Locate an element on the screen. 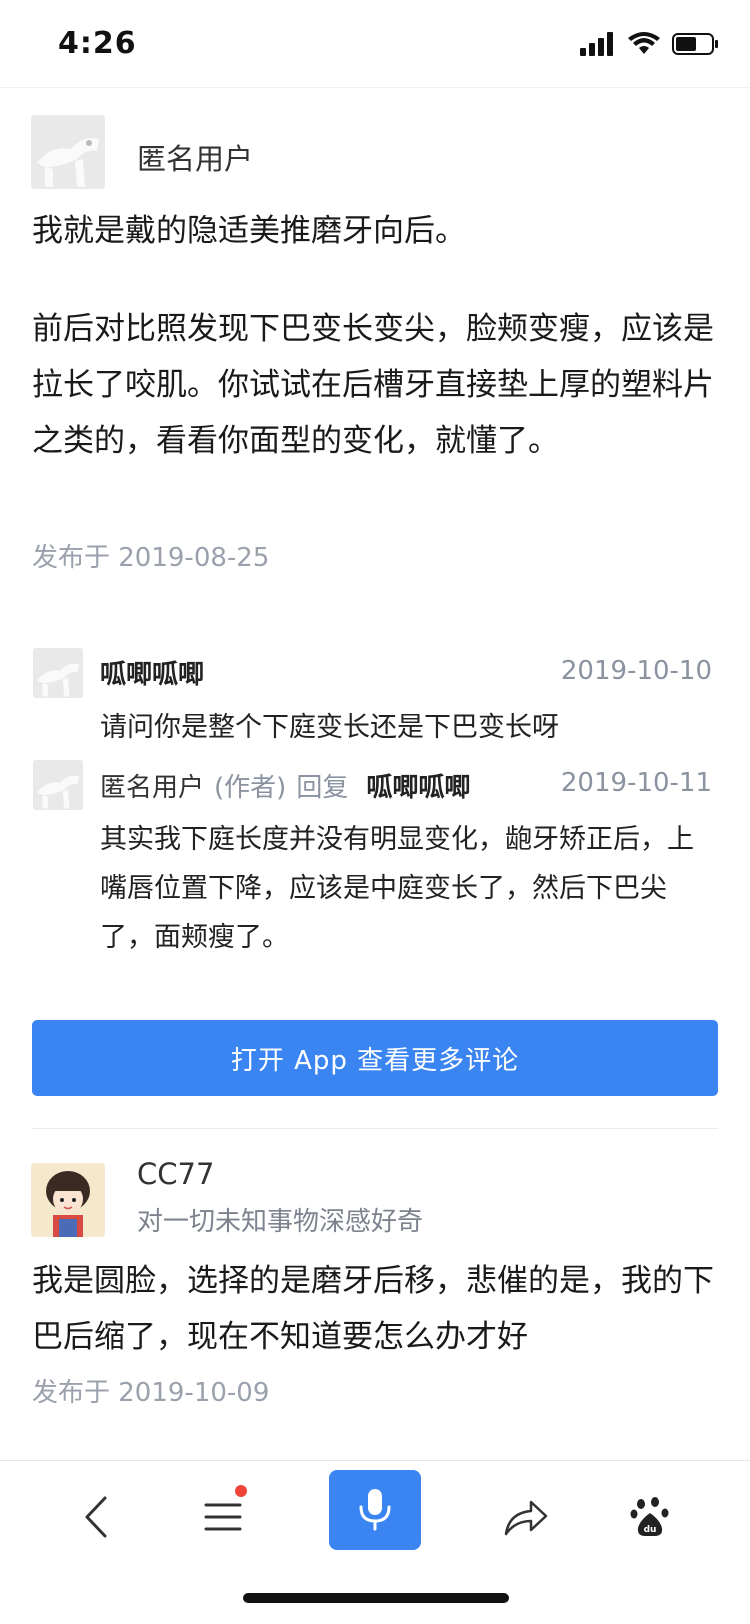  open-app-button: 打开 App 查看更多评论 is located at coordinates (375, 1058).